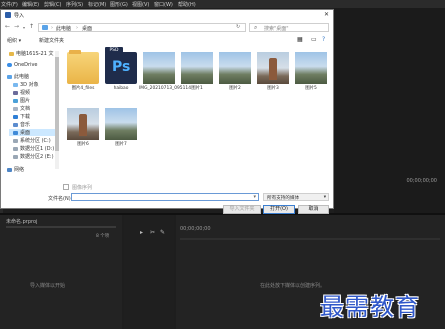 The image size is (445, 329). I want to click on timeline-ruler, so click(310, 239).